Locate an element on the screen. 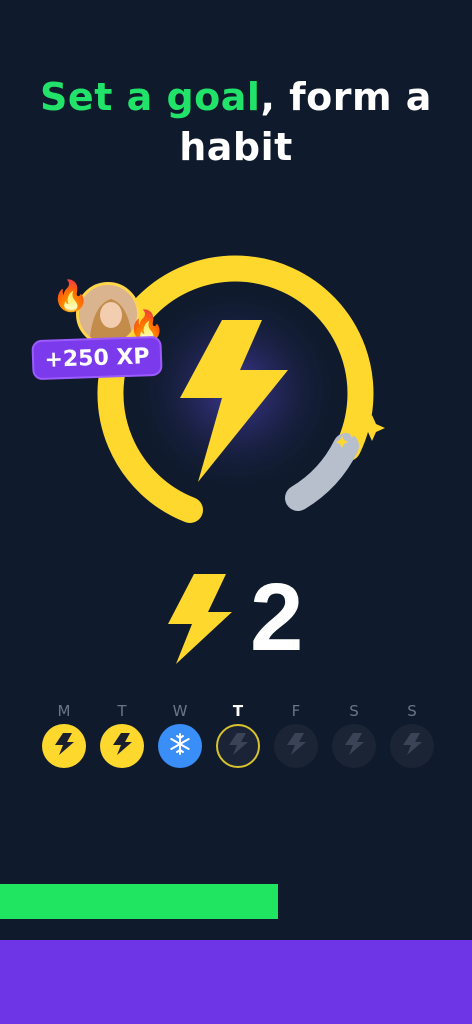 This screenshot has height=1024, width=472. day-4: F is located at coordinates (296, 740).